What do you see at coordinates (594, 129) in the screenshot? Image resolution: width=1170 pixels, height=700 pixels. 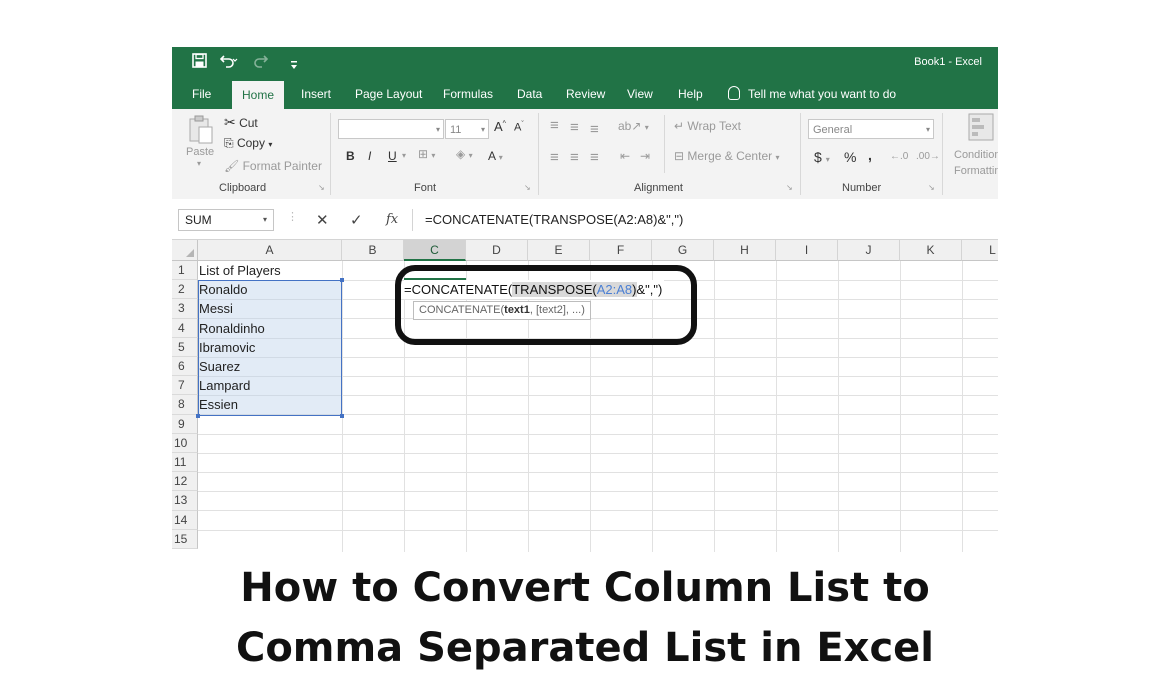 I see `bottom-align-icon: ≡` at bounding box center [594, 129].